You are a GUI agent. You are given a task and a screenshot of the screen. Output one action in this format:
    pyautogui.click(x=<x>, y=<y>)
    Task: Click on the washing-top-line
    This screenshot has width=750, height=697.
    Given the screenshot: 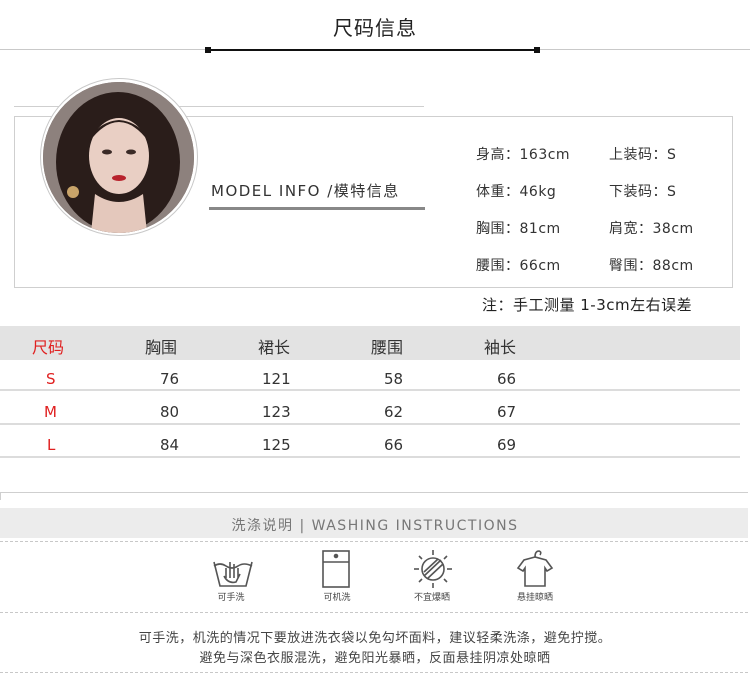 What is the action you would take?
    pyautogui.click(x=374, y=492)
    